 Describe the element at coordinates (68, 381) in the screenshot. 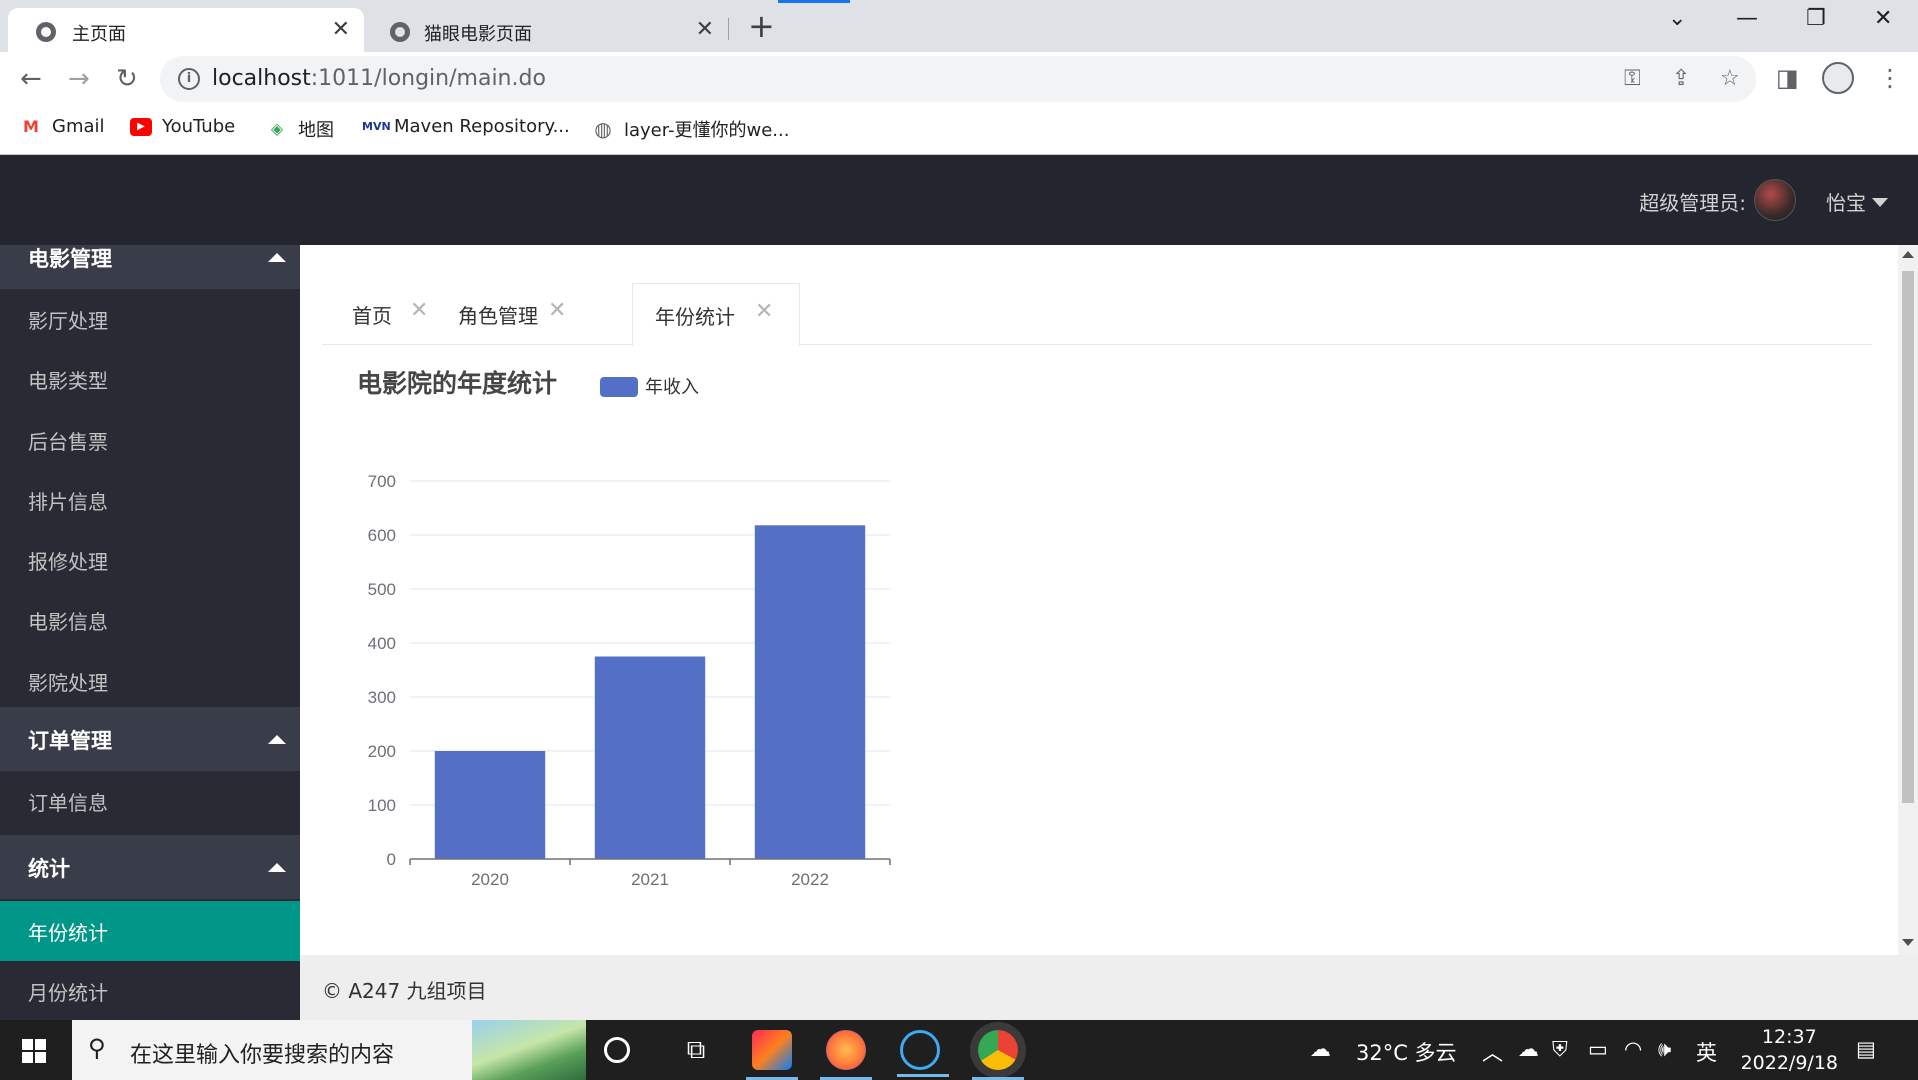

I see `sidebar-item-label: 电影类型` at that location.